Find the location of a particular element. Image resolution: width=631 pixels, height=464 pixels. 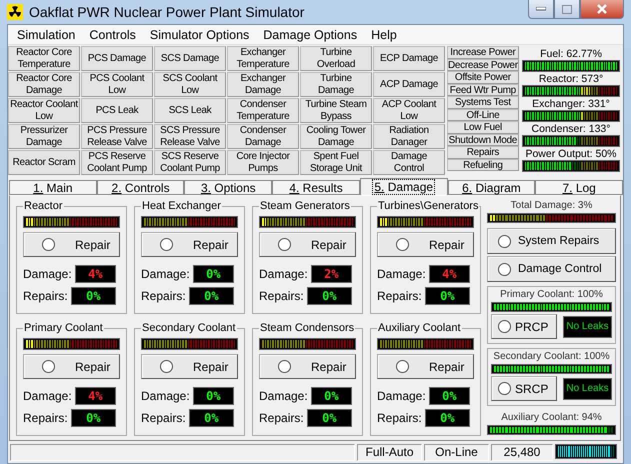

alarm-indicator: SCS Reserve Coolant Pump is located at coordinates (190, 162).